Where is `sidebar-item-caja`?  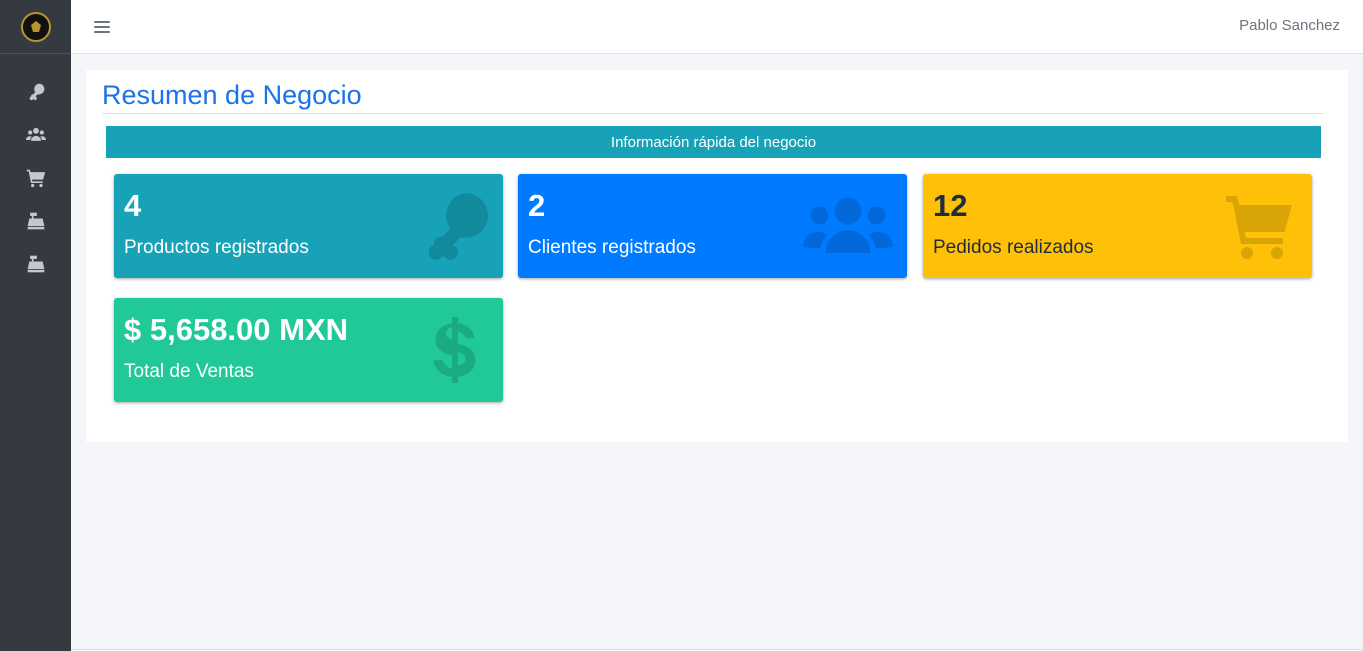 sidebar-item-caja is located at coordinates (35, 263).